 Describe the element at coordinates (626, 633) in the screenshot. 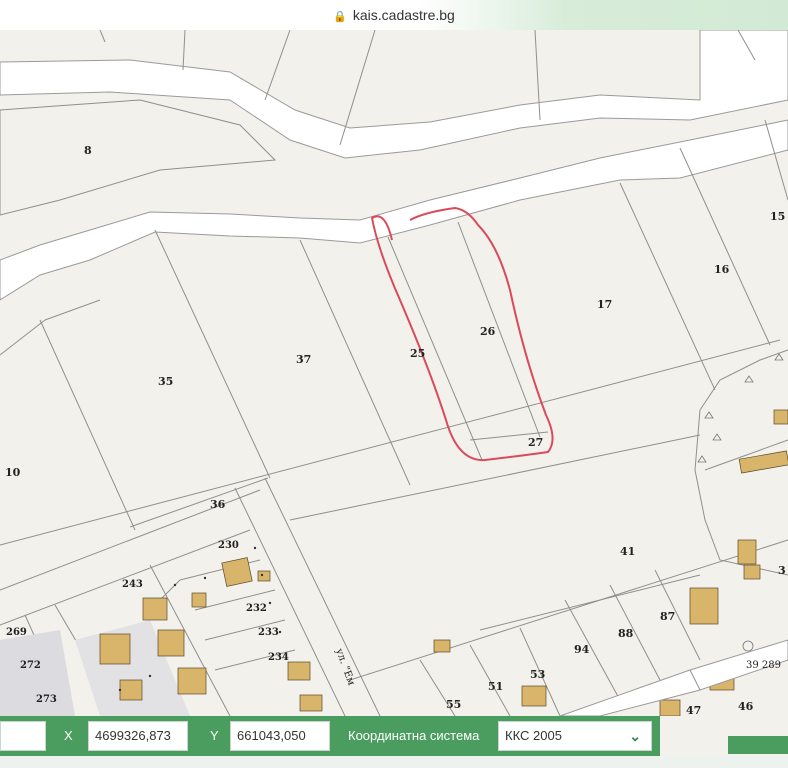

I see `parcel-88: 88` at that location.